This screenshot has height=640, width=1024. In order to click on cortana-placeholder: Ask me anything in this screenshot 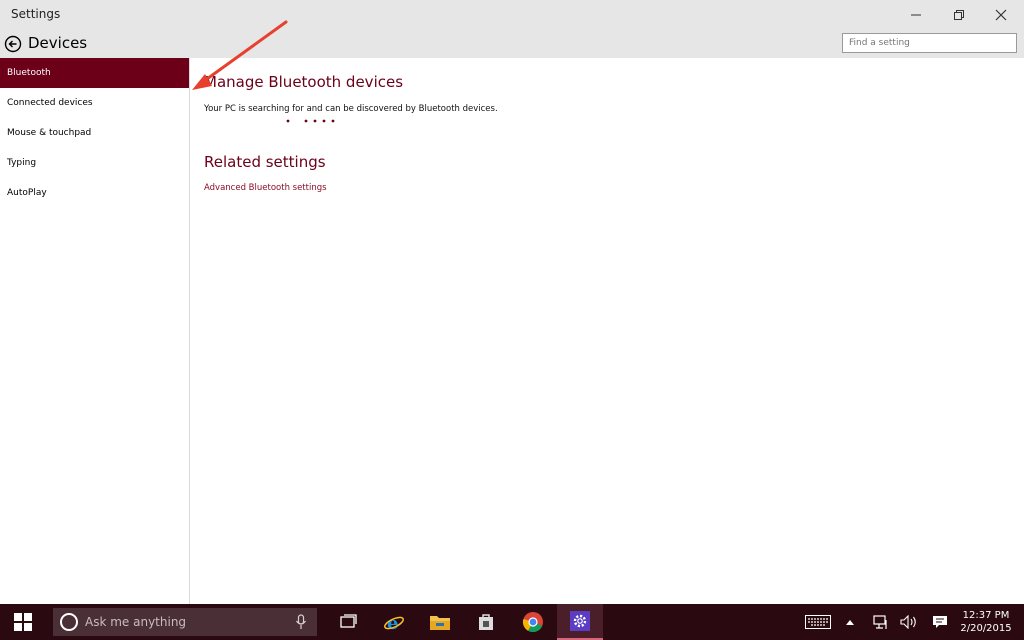, I will do `click(136, 622)`.